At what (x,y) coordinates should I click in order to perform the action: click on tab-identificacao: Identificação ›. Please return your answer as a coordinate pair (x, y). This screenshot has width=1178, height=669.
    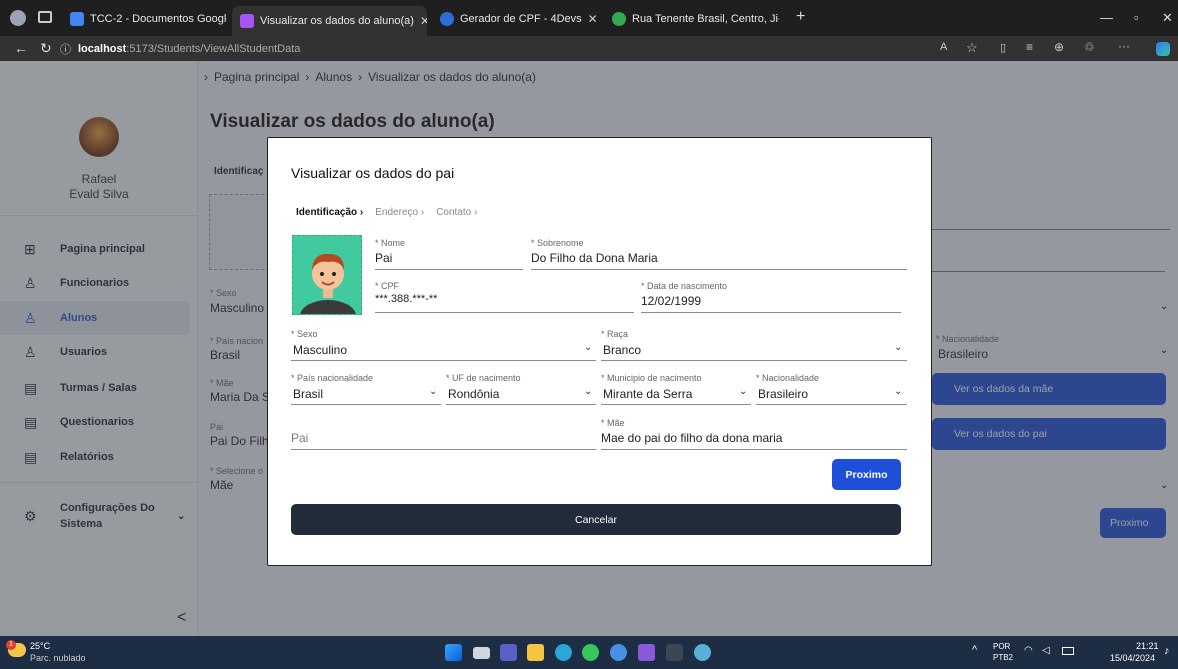
    Looking at the image, I should click on (329, 212).